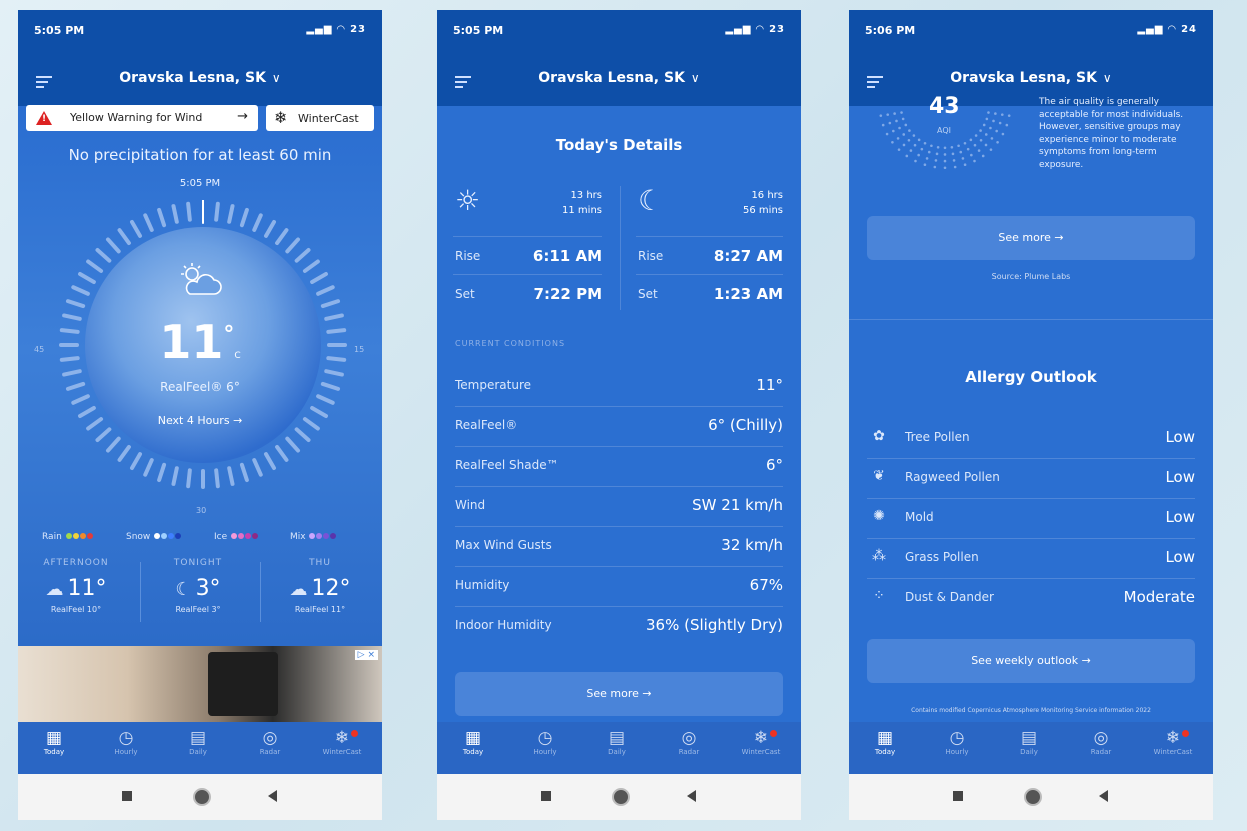  Describe the element at coordinates (748, 294) in the screenshot. I see `moonset-time: 1:23 AM` at that location.